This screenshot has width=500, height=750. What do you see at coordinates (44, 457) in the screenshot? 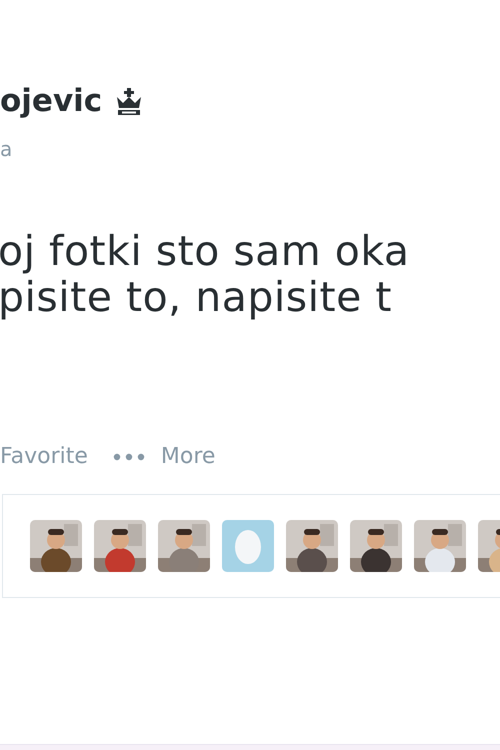
I see `favorite-button: Favorite` at bounding box center [44, 457].